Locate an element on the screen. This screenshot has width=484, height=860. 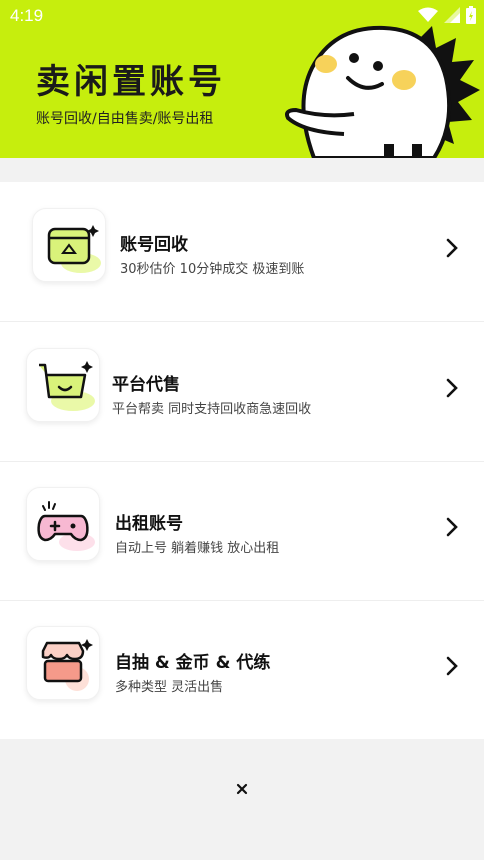
menu-item-desc: 30秒估价 10分钟成交 极速到账 is located at coordinates (212, 269).